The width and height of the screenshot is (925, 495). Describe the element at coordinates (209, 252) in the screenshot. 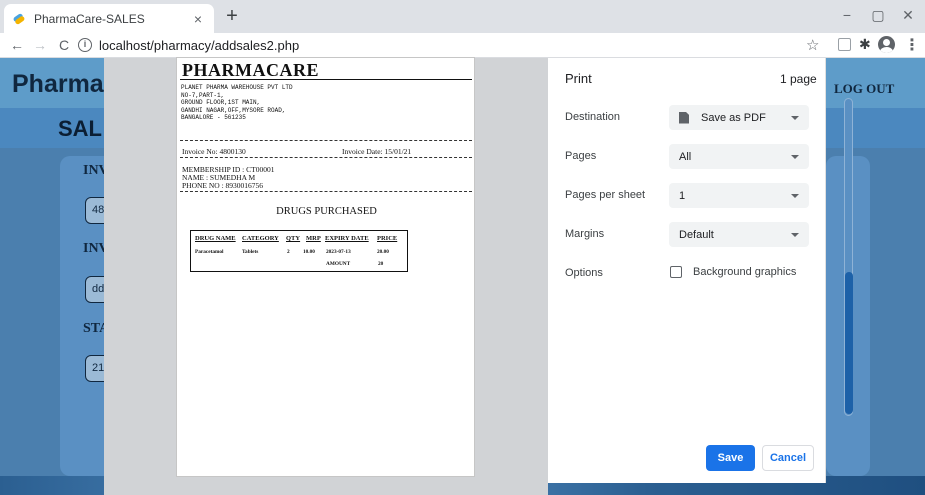

I see `table-cell: Paracetamol` at that location.